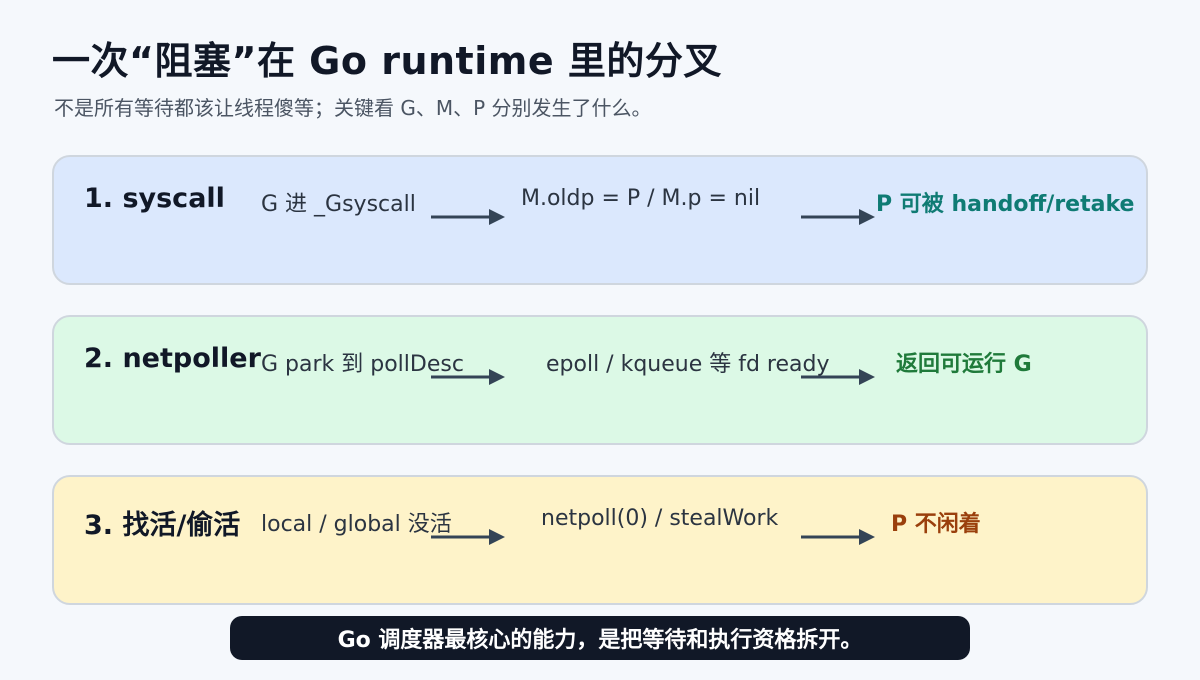 This screenshot has width=1200, height=680. Describe the element at coordinates (353, 108) in the screenshot. I see `page-subtitle: 不是所有等待都该让线程傻等；关键看 G、M、P 分别发生了什么。` at that location.